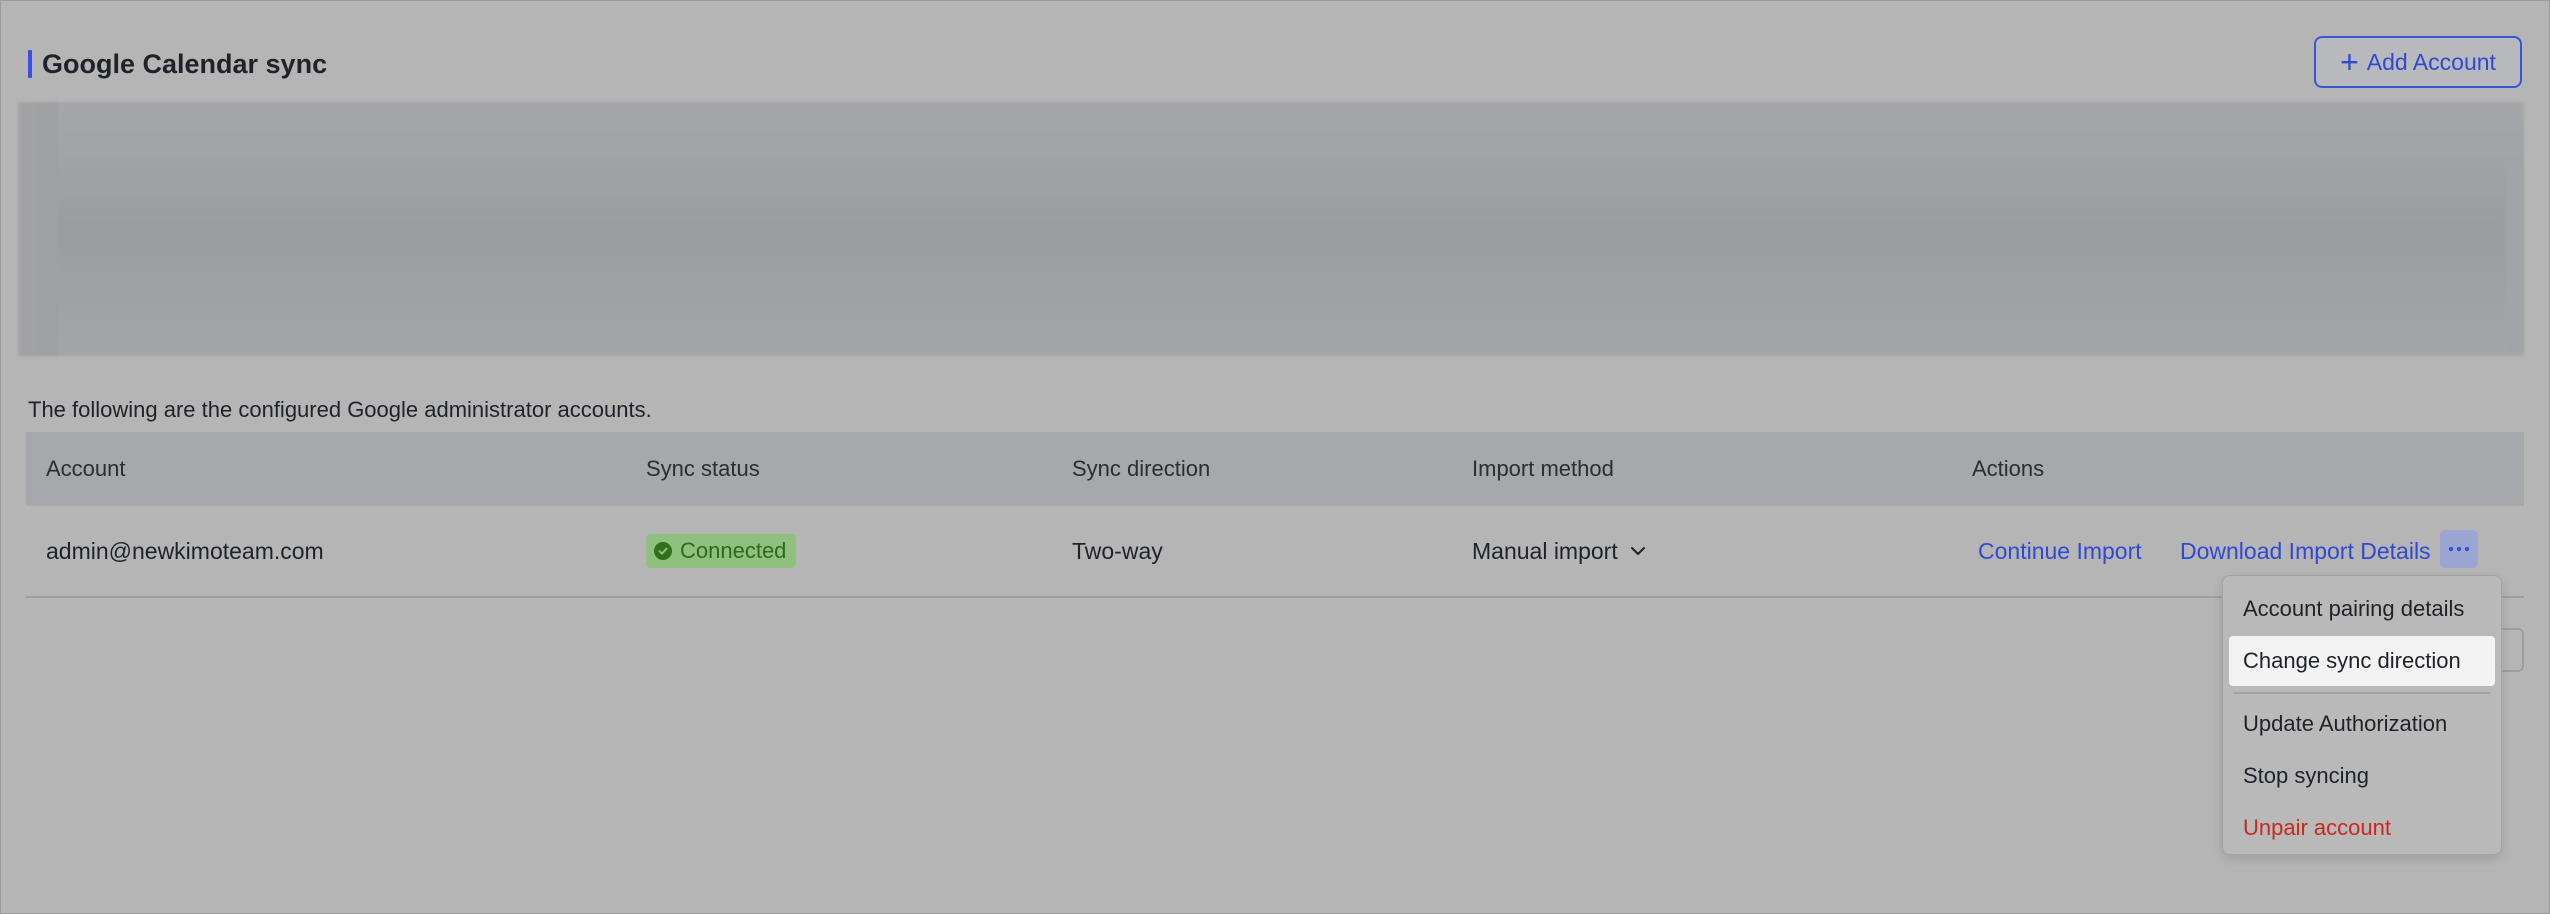 The image size is (2550, 914). What do you see at coordinates (1638, 551) in the screenshot?
I see `chevron-down-icon` at bounding box center [1638, 551].